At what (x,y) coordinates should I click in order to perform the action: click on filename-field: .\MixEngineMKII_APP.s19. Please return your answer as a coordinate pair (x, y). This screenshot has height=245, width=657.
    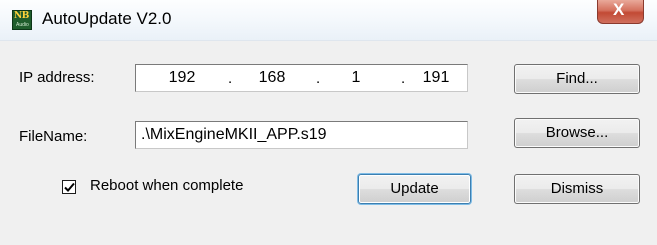
    Looking at the image, I should click on (301, 135).